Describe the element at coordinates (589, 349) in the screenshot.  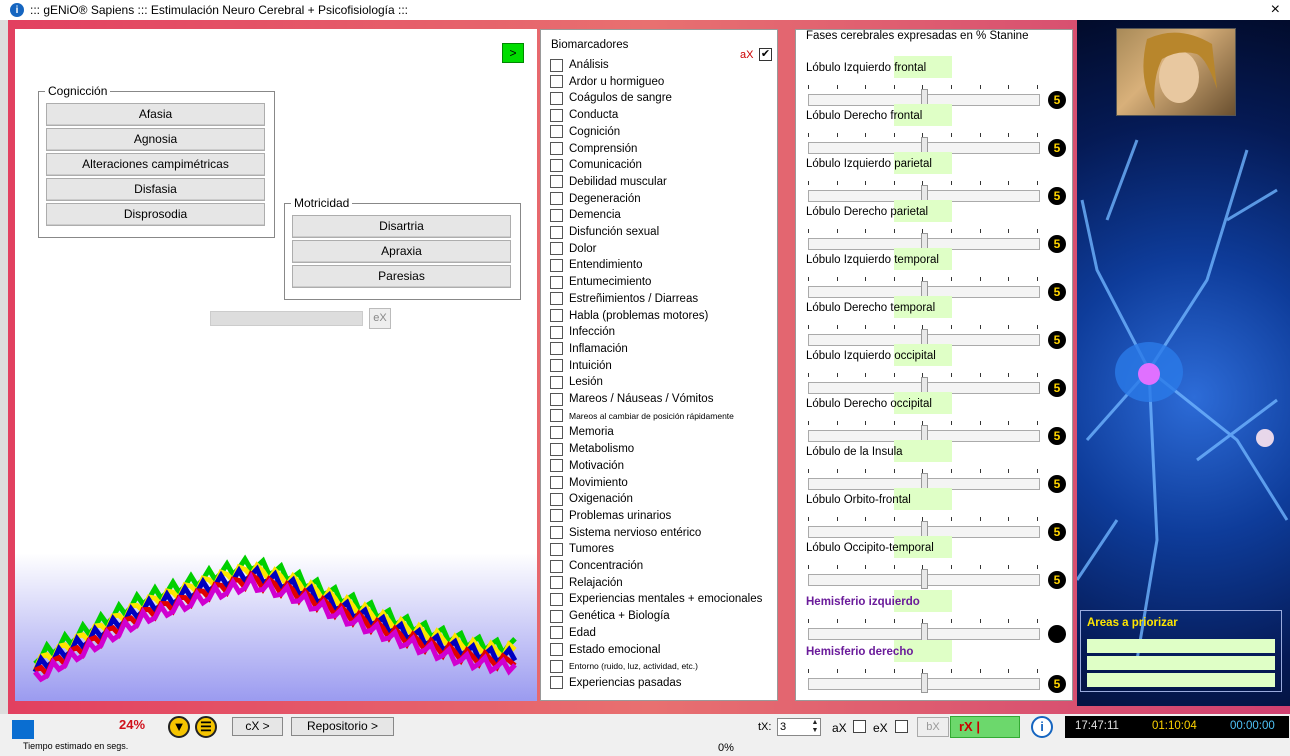
I see `biomarcador-item: Inflamación` at that location.